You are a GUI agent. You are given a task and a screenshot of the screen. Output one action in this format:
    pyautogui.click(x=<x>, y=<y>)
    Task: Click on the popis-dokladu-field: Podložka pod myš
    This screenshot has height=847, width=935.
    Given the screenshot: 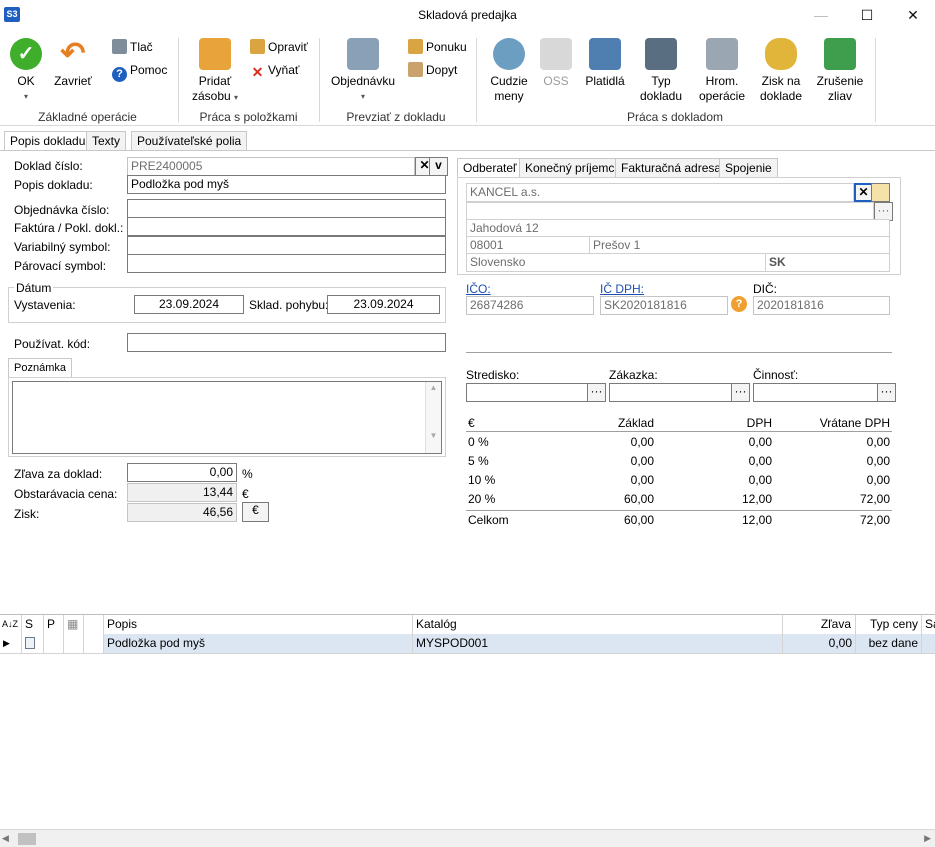 What is the action you would take?
    pyautogui.click(x=286, y=184)
    